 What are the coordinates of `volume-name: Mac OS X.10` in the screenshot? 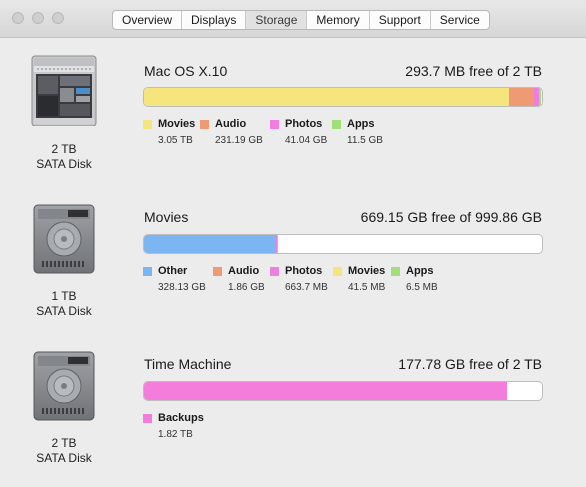 It's located at (186, 71).